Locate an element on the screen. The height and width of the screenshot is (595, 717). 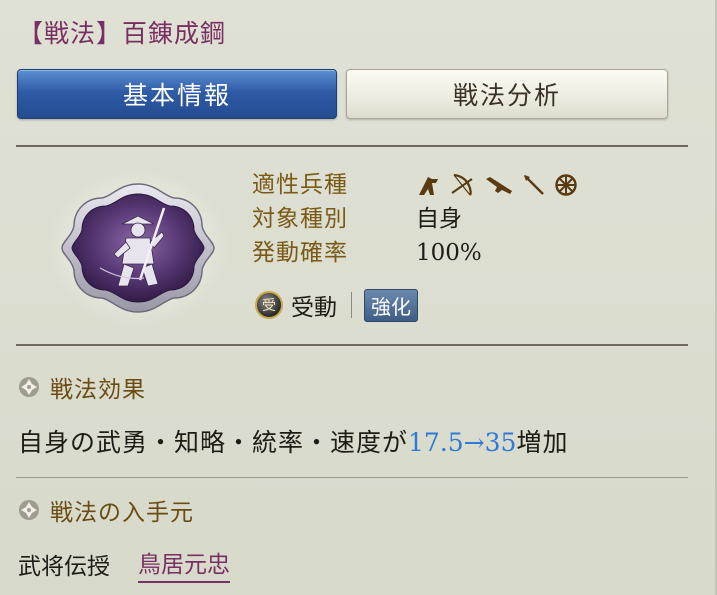
separator is located at coordinates (351, 305).